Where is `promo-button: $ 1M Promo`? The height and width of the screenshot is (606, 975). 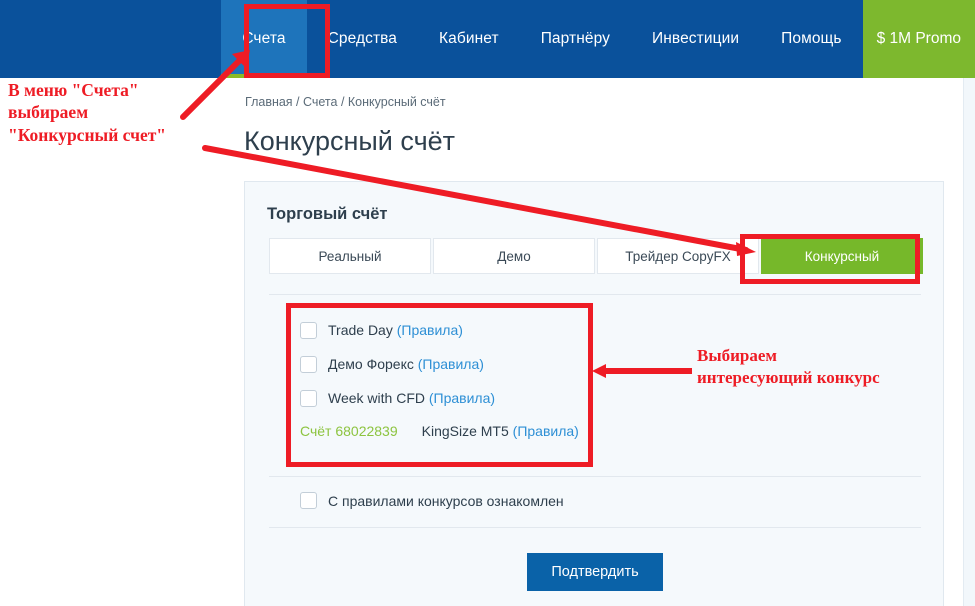
promo-button: $ 1M Promo is located at coordinates (918, 39).